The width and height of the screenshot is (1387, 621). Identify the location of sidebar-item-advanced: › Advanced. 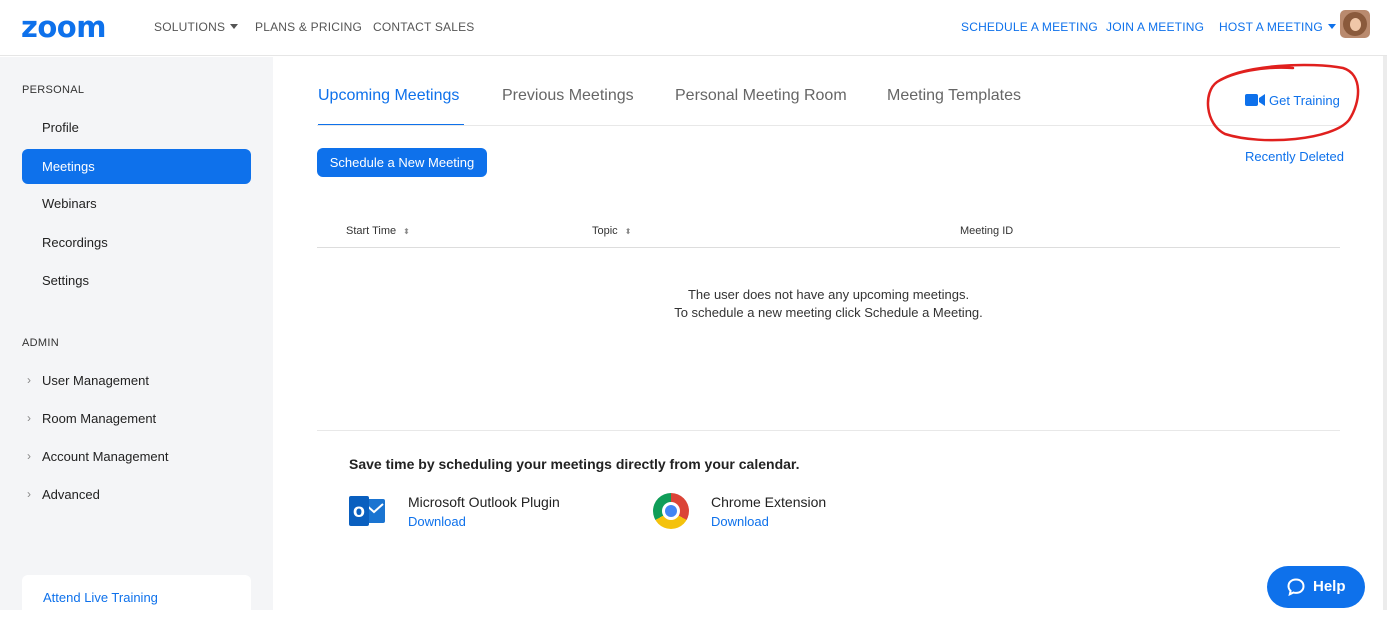
(136, 494).